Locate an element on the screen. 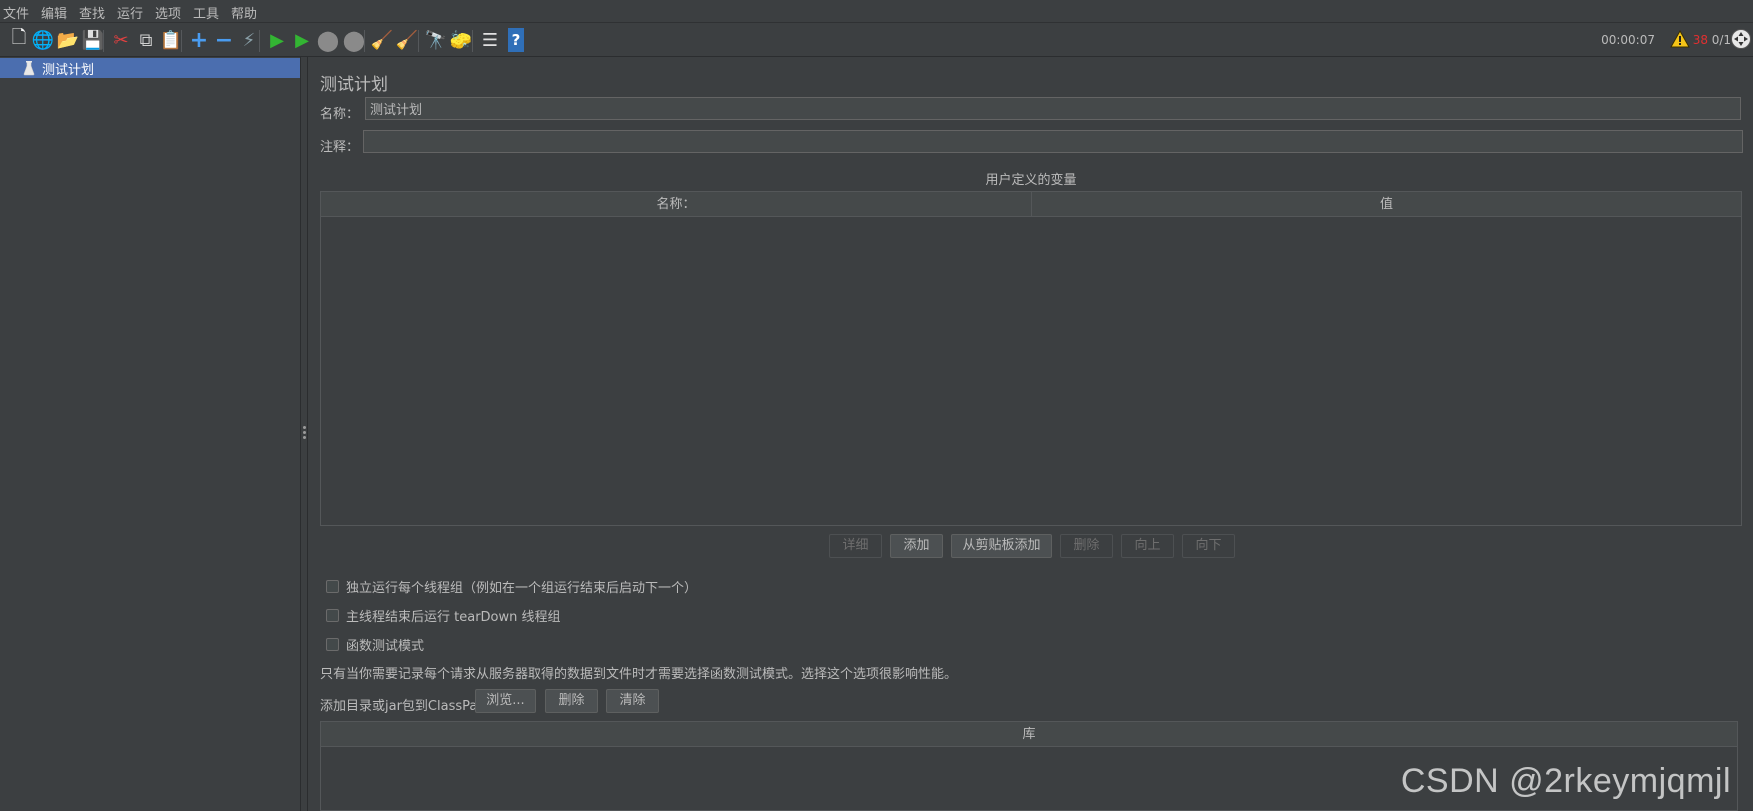  teardown-on-shutdown-checkbox: 主线程结束后运行 tearDown 线程组 is located at coordinates (443, 615).